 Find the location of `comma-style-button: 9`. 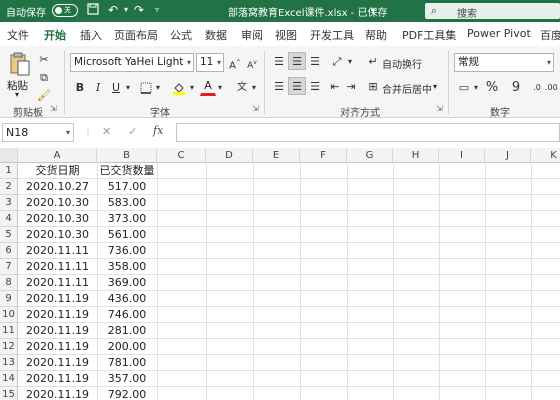

comma-style-button: 9 is located at coordinates (516, 87).